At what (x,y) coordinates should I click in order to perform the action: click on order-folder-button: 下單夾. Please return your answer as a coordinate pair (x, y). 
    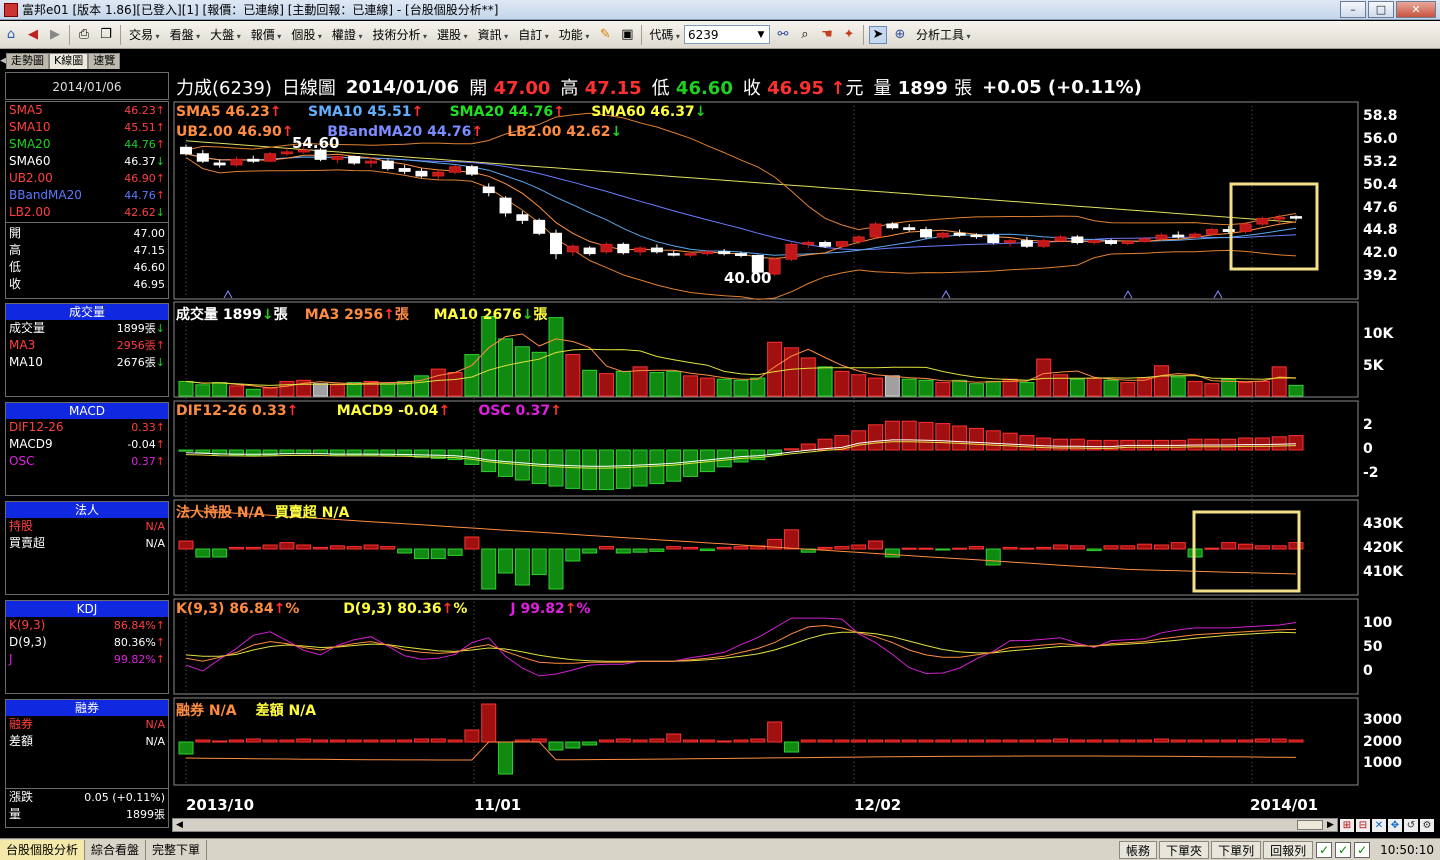
    Looking at the image, I should click on (1184, 850).